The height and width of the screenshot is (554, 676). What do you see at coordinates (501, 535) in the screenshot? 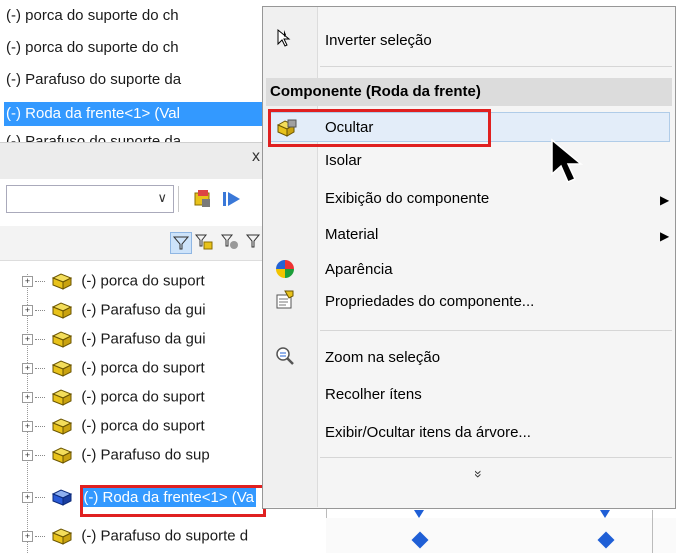
I see `timeline-row` at bounding box center [501, 535].